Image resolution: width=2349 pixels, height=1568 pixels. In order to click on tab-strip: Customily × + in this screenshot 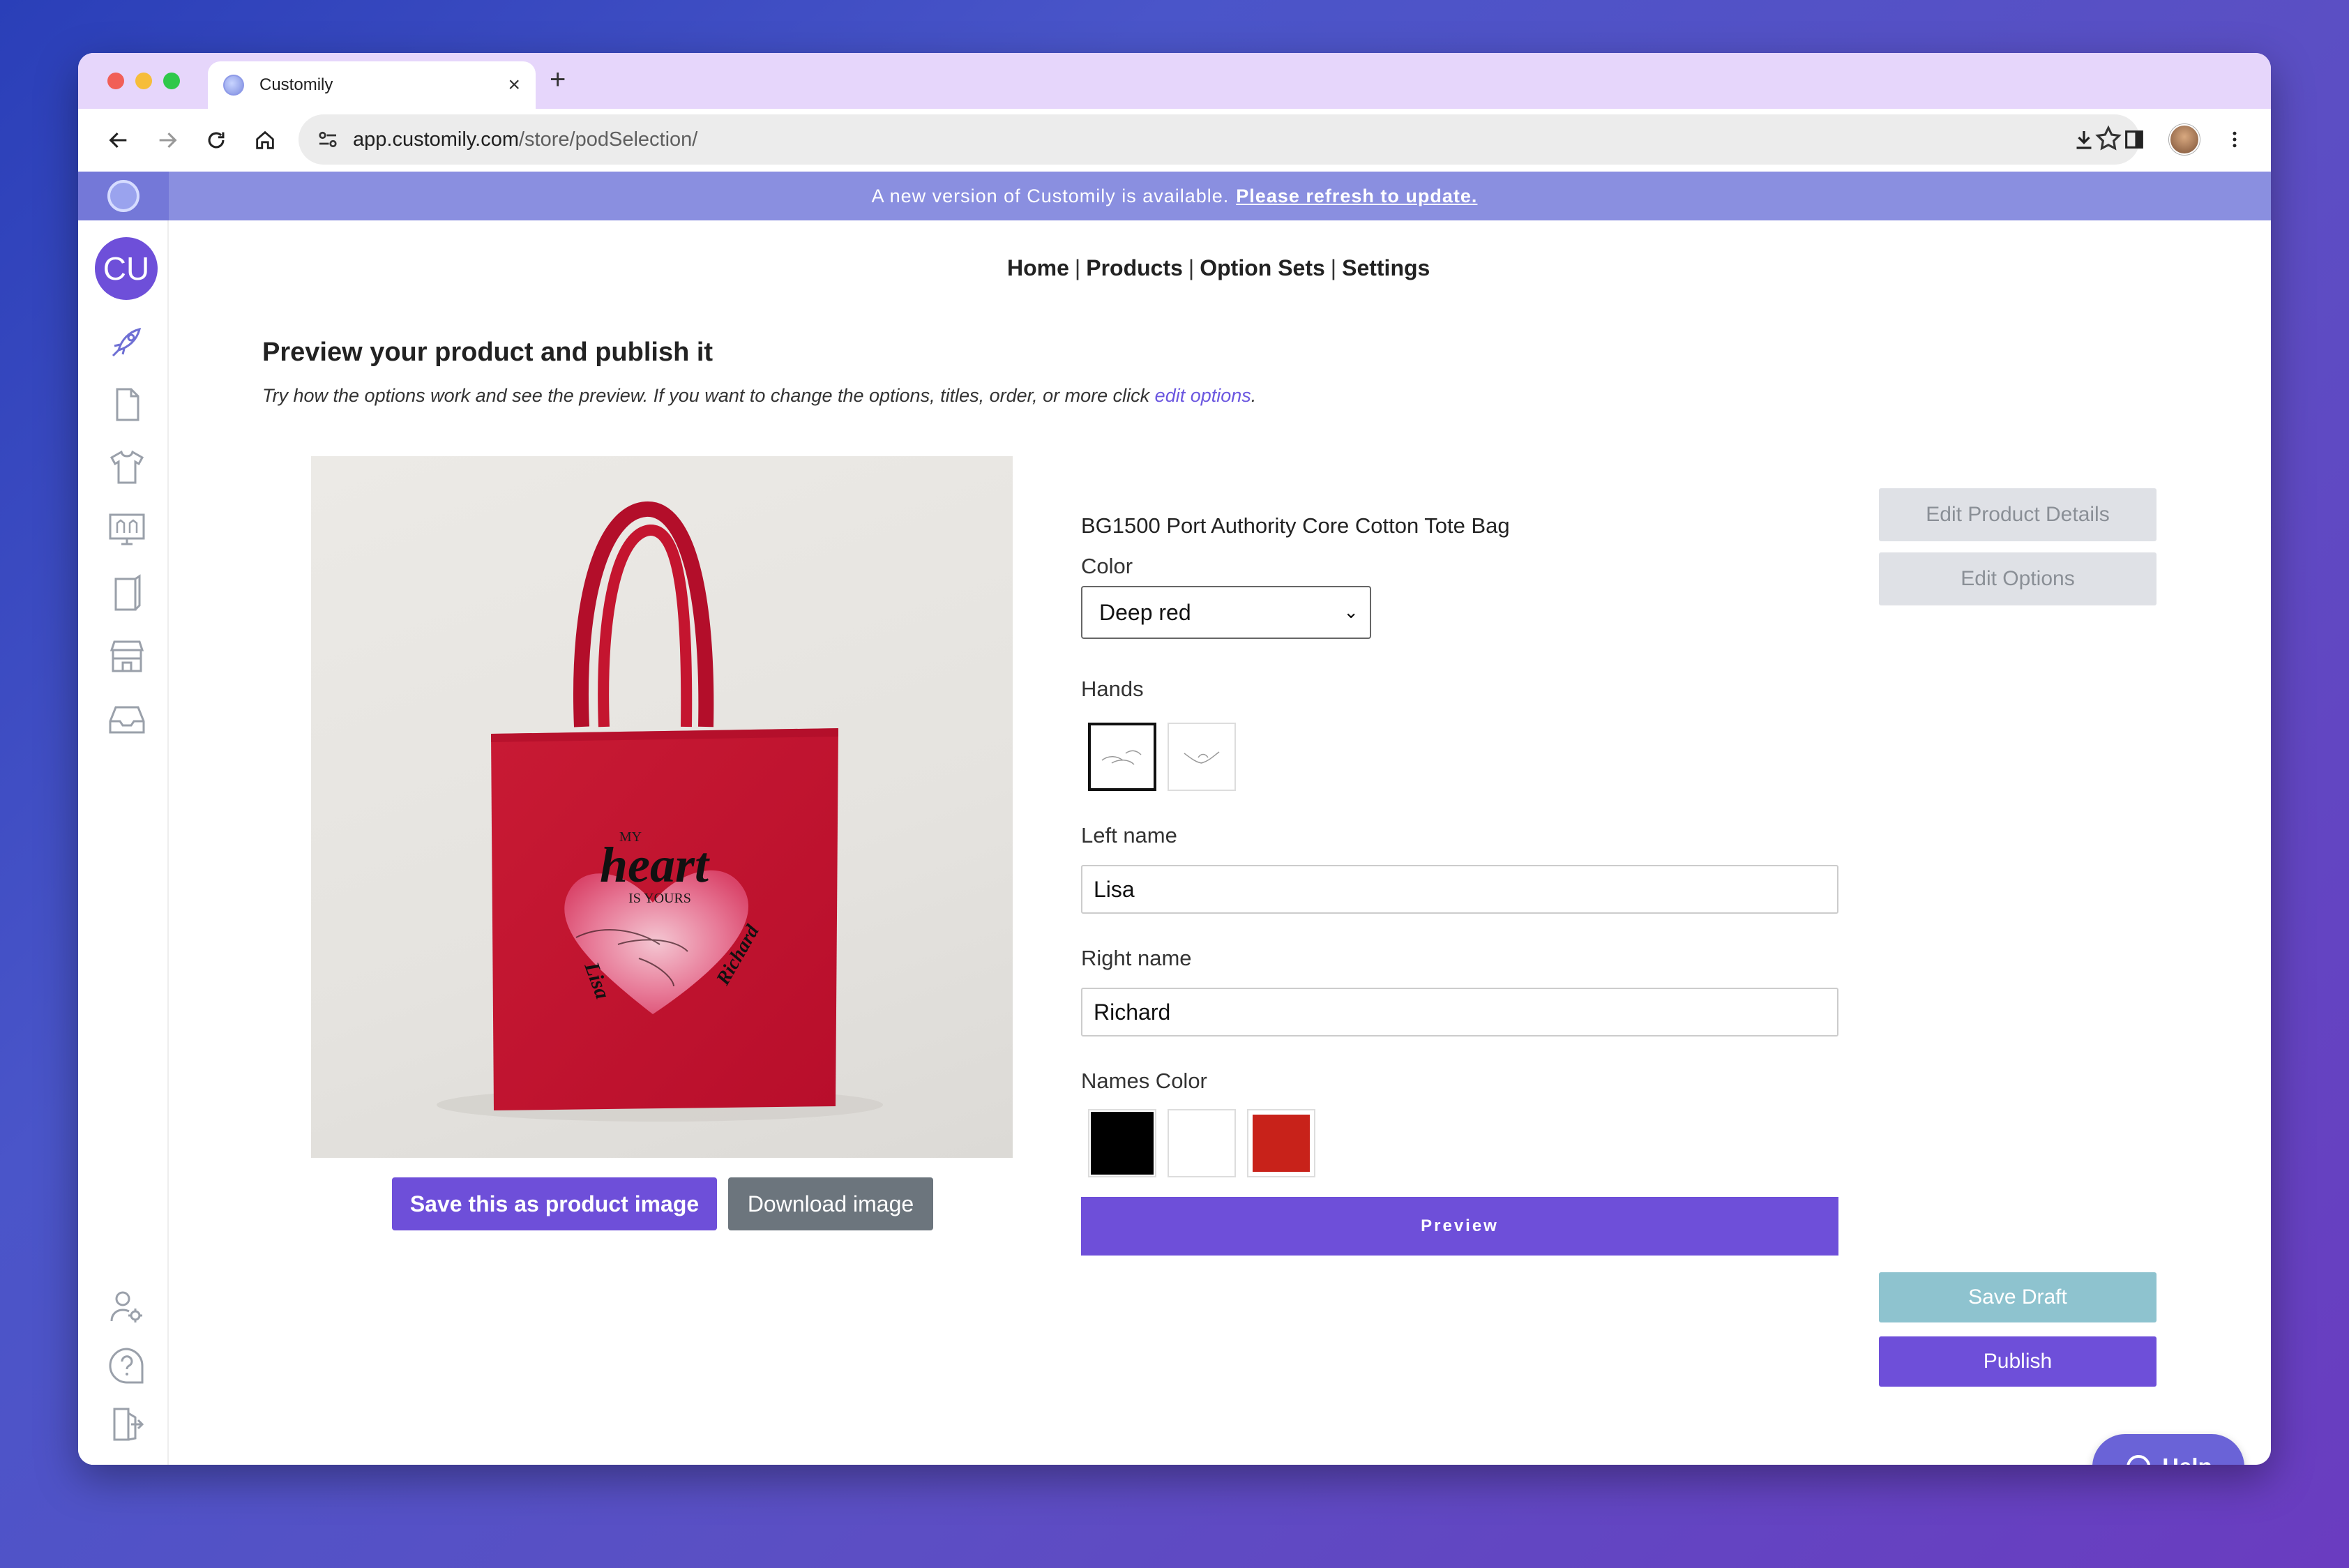, I will do `click(1174, 81)`.